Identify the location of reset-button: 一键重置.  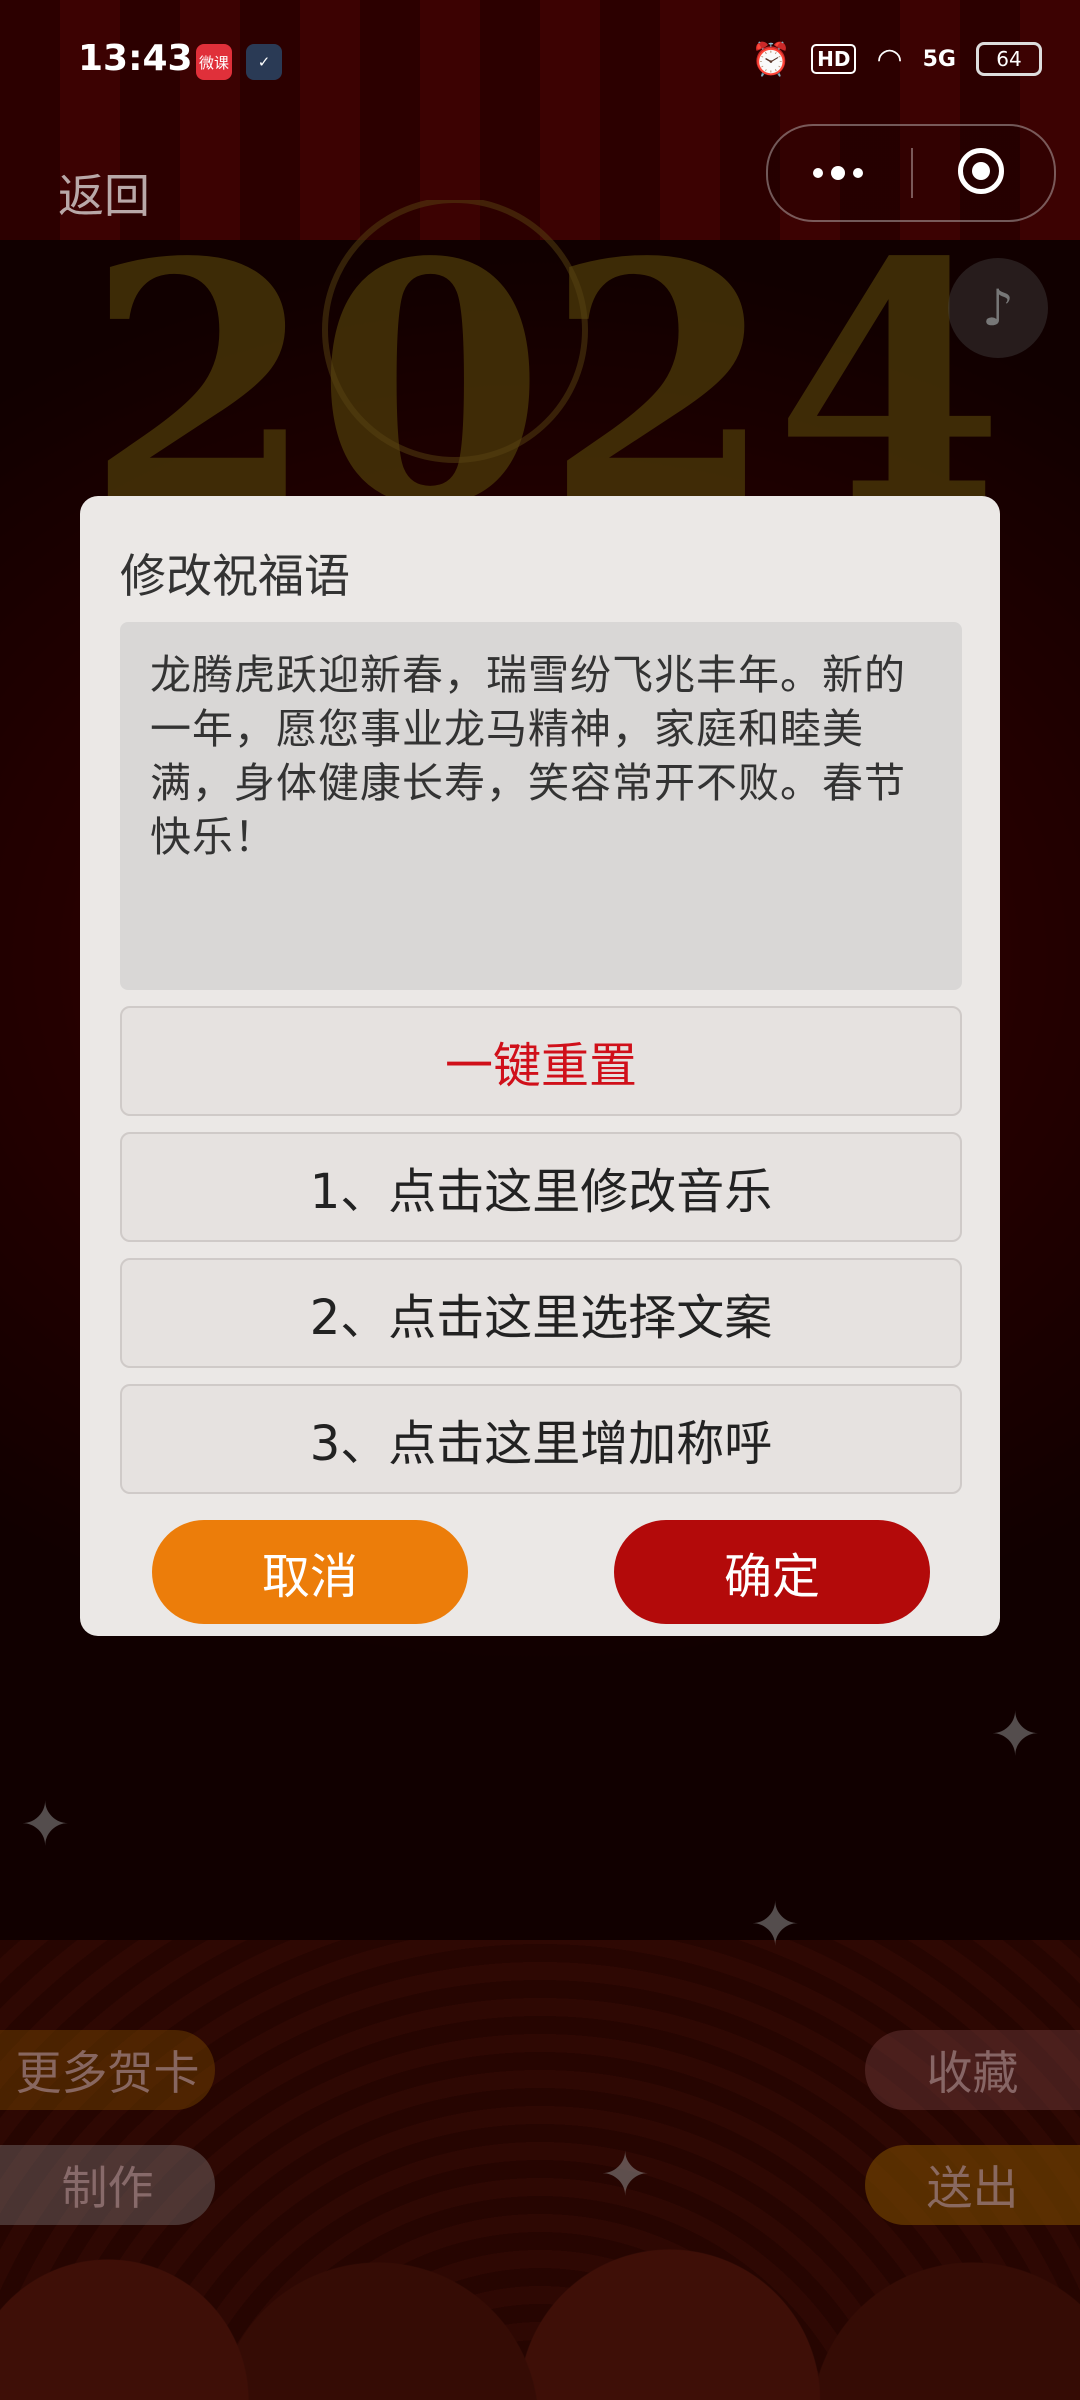
(541, 1061).